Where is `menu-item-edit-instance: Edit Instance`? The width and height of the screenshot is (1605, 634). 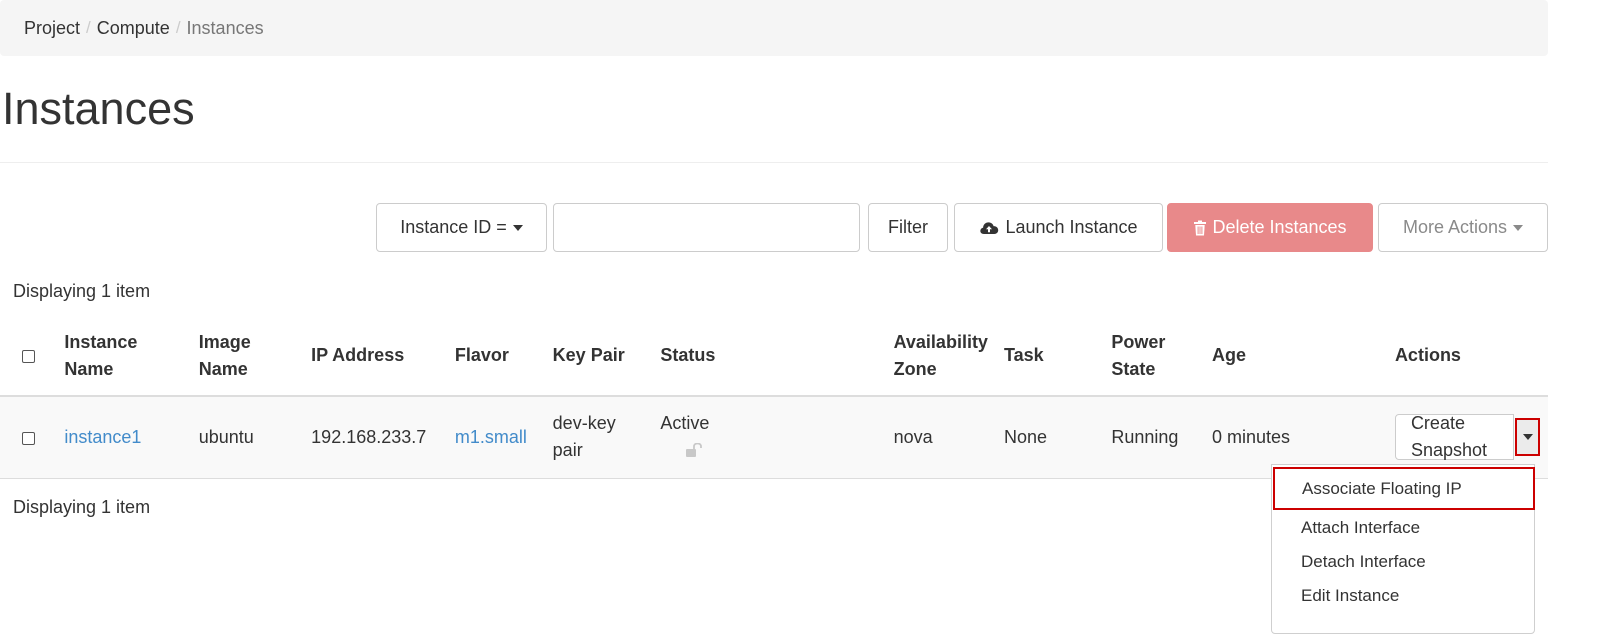 menu-item-edit-instance: Edit Instance is located at coordinates (1403, 595).